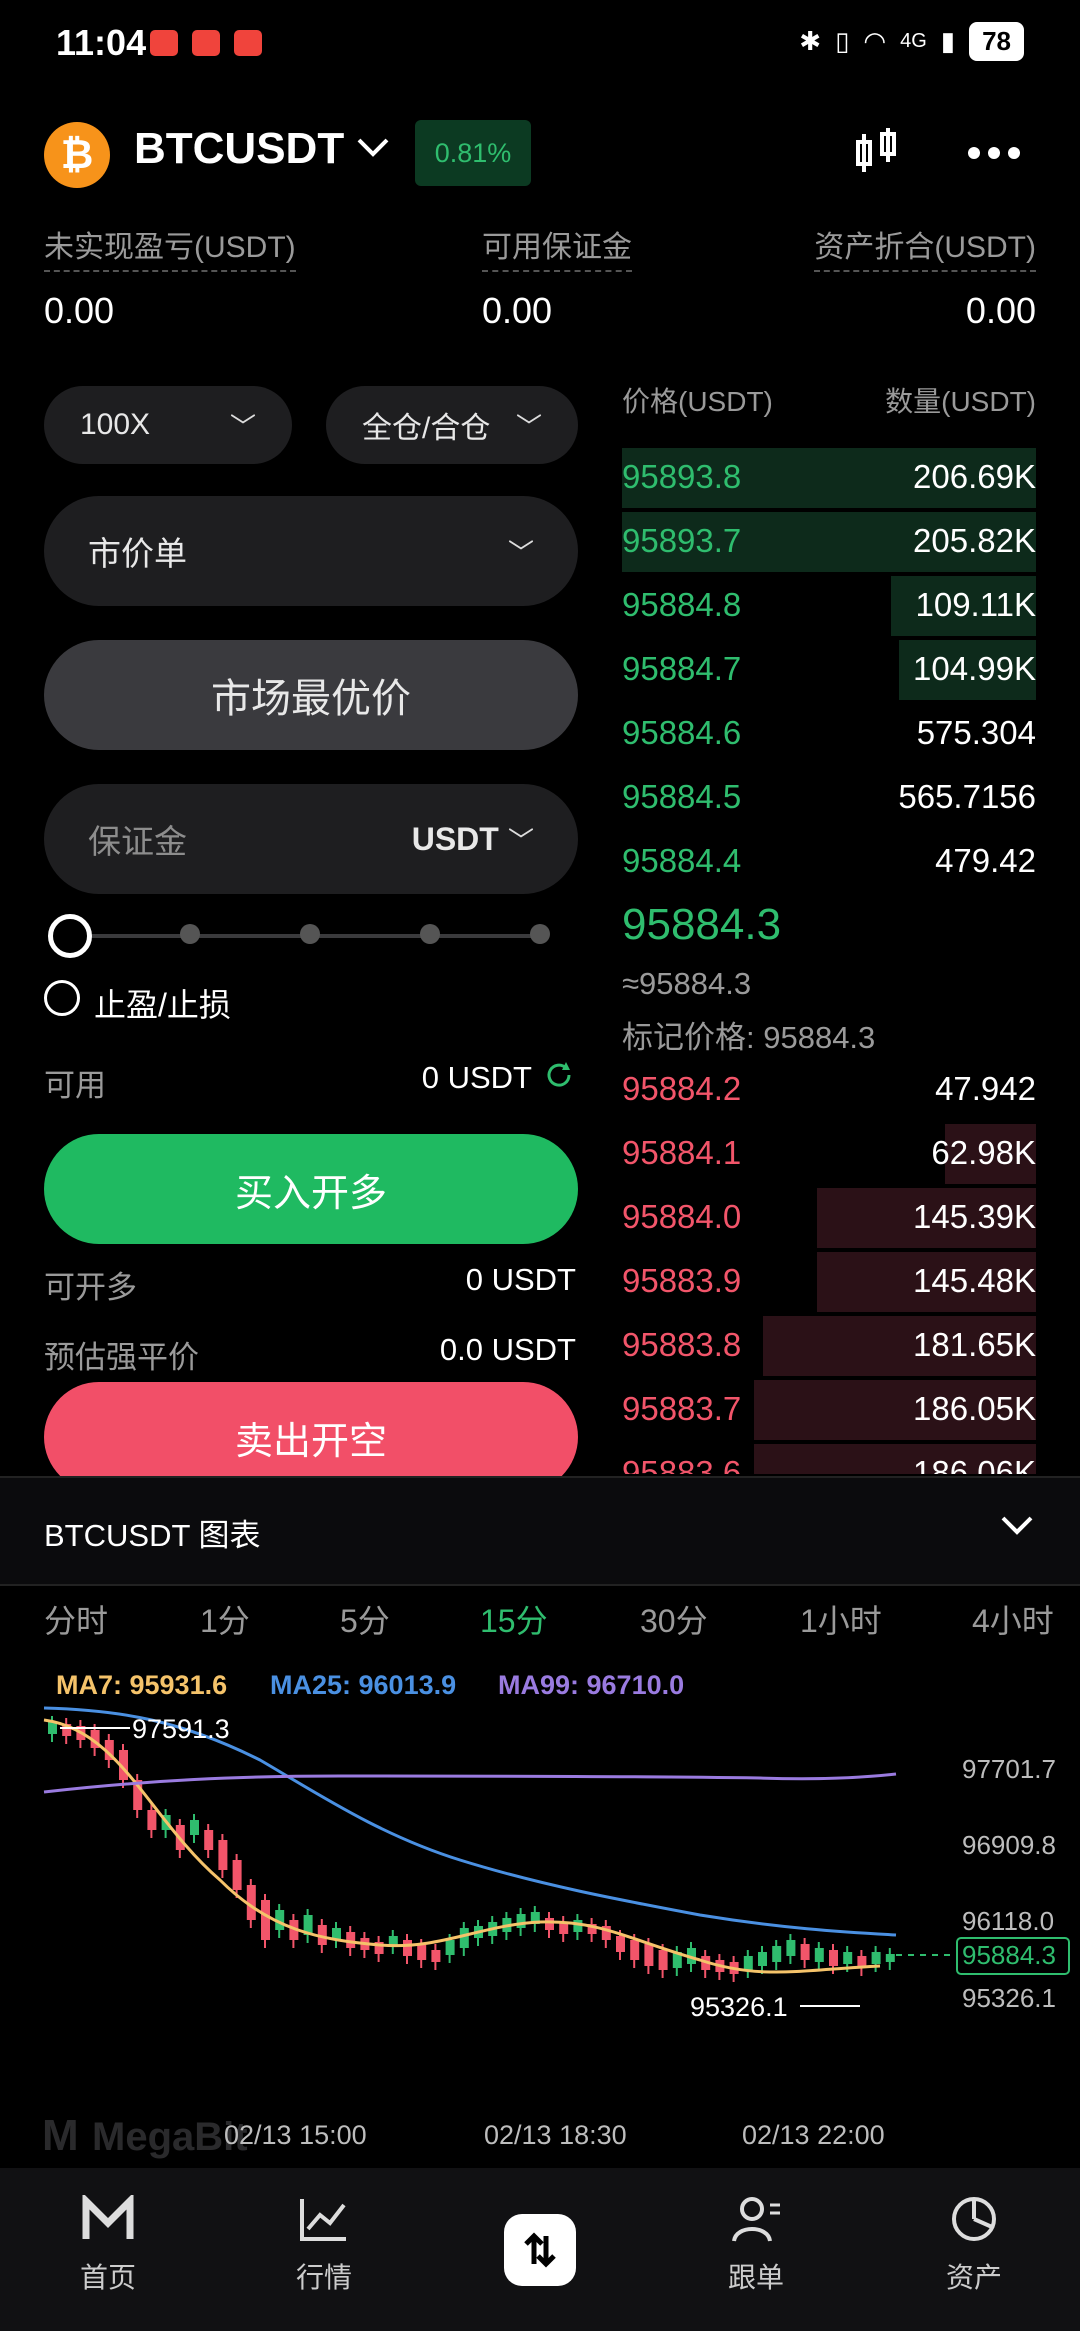 Image resolution: width=1080 pixels, height=2331 pixels. Describe the element at coordinates (829, 1154) in the screenshot. I see `orderbook-row: 95884.1 62.98K` at that location.